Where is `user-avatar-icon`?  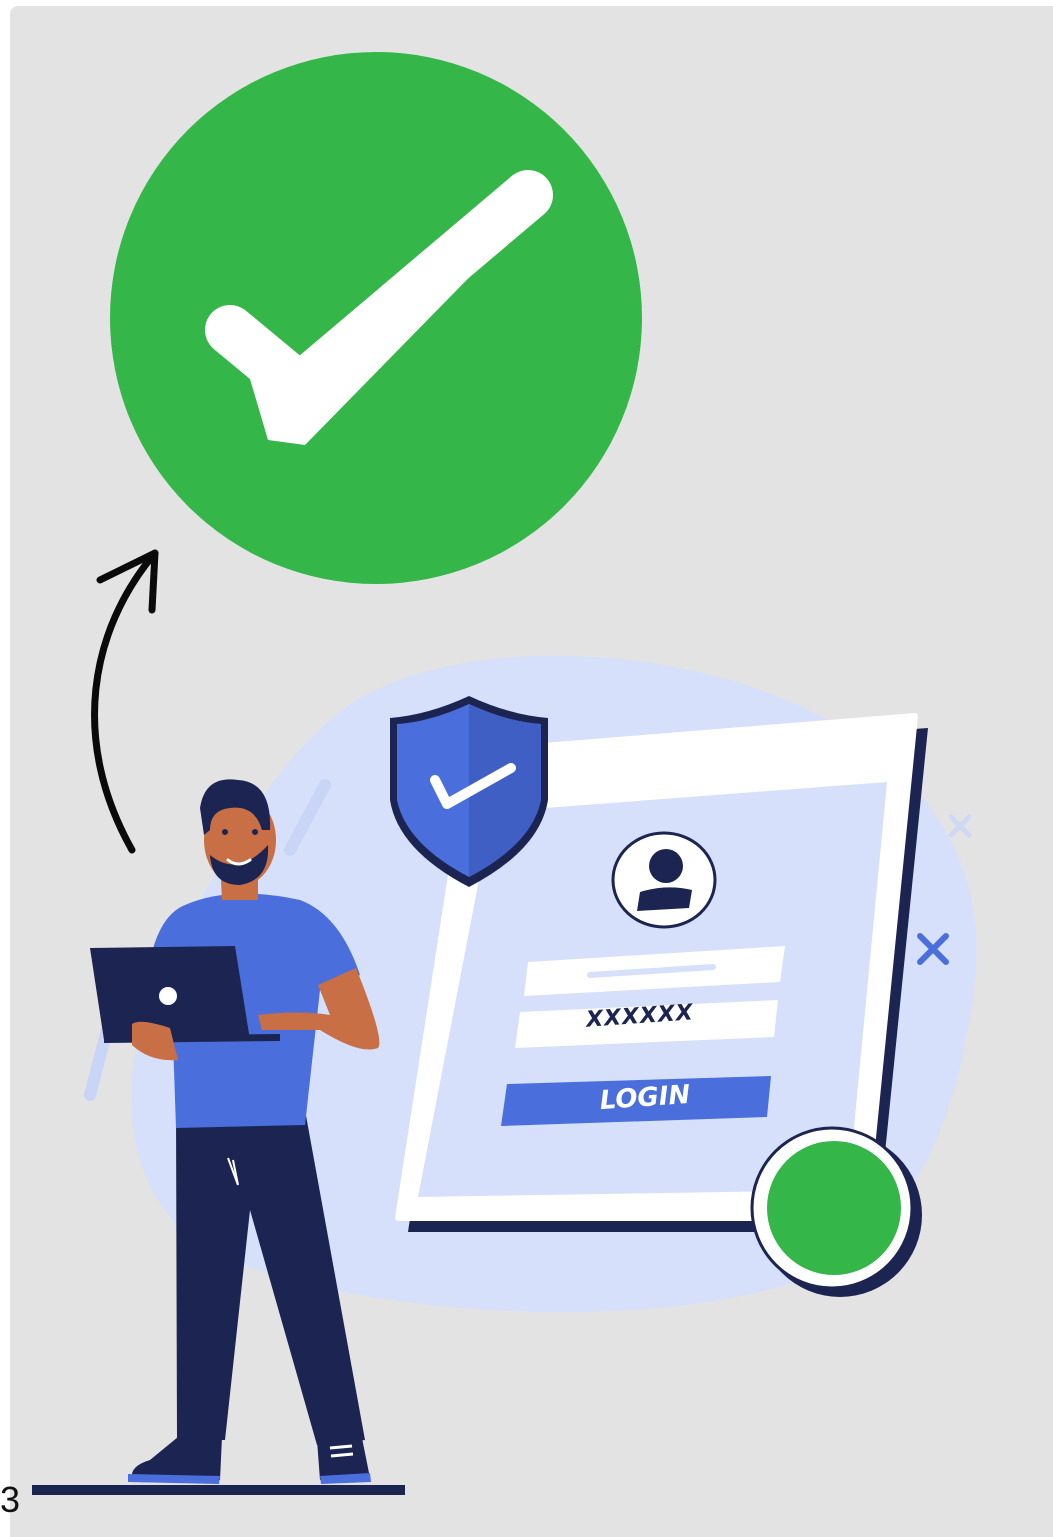 user-avatar-icon is located at coordinates (664, 880).